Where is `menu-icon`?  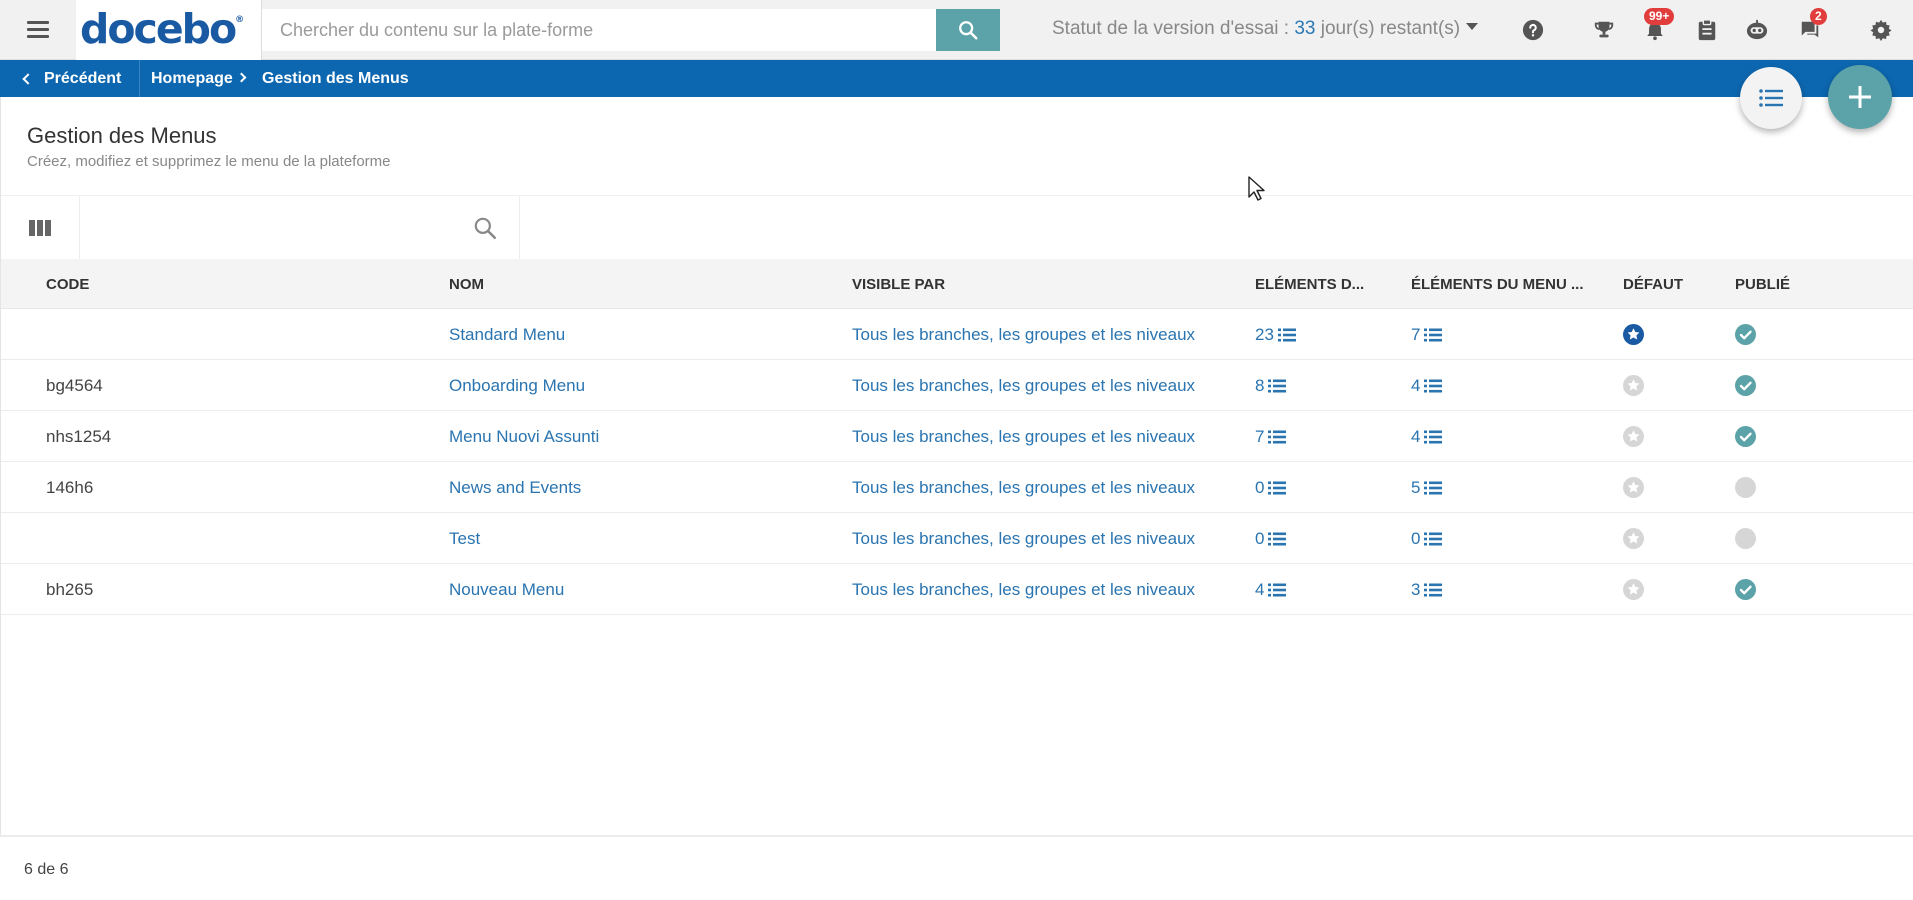 menu-icon is located at coordinates (38, 30).